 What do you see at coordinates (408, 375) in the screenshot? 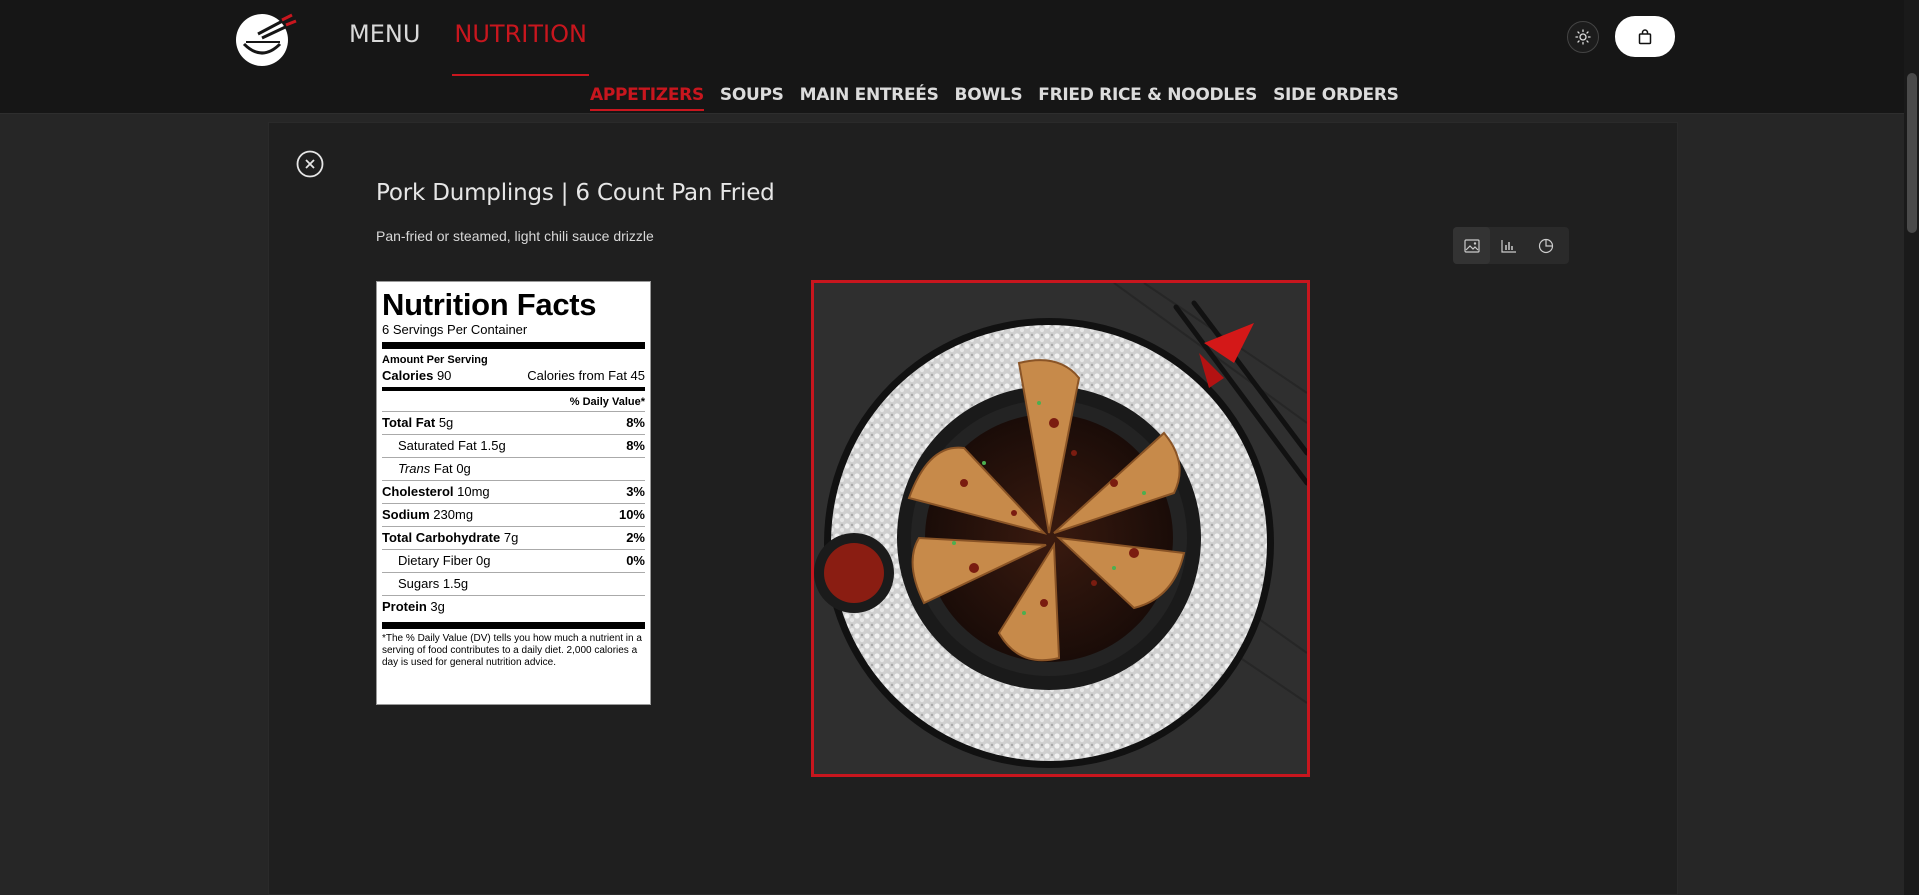
I see `calories-label: Calories` at bounding box center [408, 375].